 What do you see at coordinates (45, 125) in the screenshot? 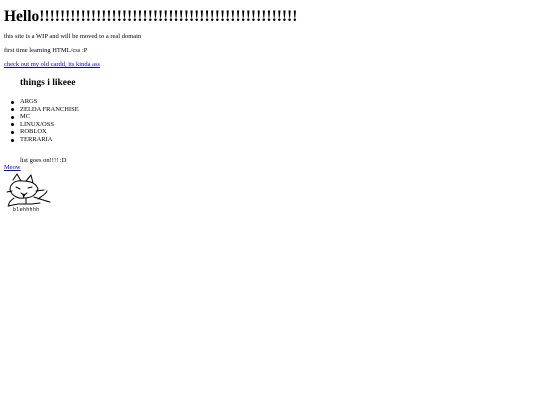
I see `list-item: LINUX/OSS` at bounding box center [45, 125].